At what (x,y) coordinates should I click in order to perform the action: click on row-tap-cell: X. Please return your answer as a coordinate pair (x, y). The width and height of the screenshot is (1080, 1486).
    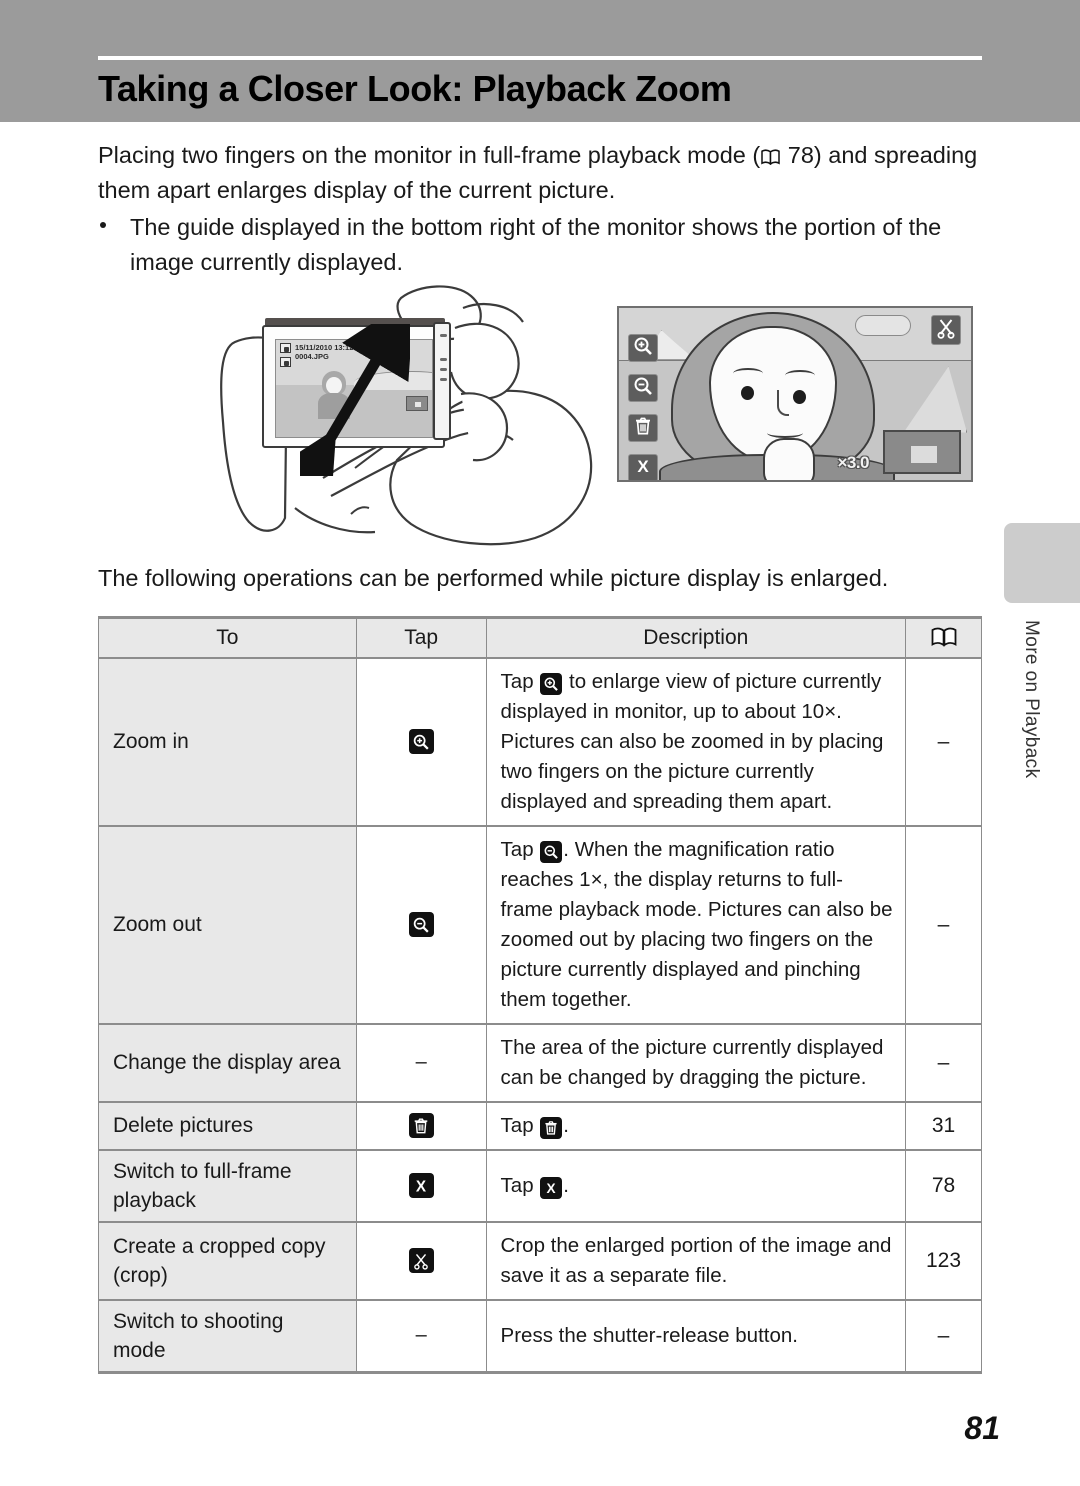
    Looking at the image, I should click on (421, 1186).